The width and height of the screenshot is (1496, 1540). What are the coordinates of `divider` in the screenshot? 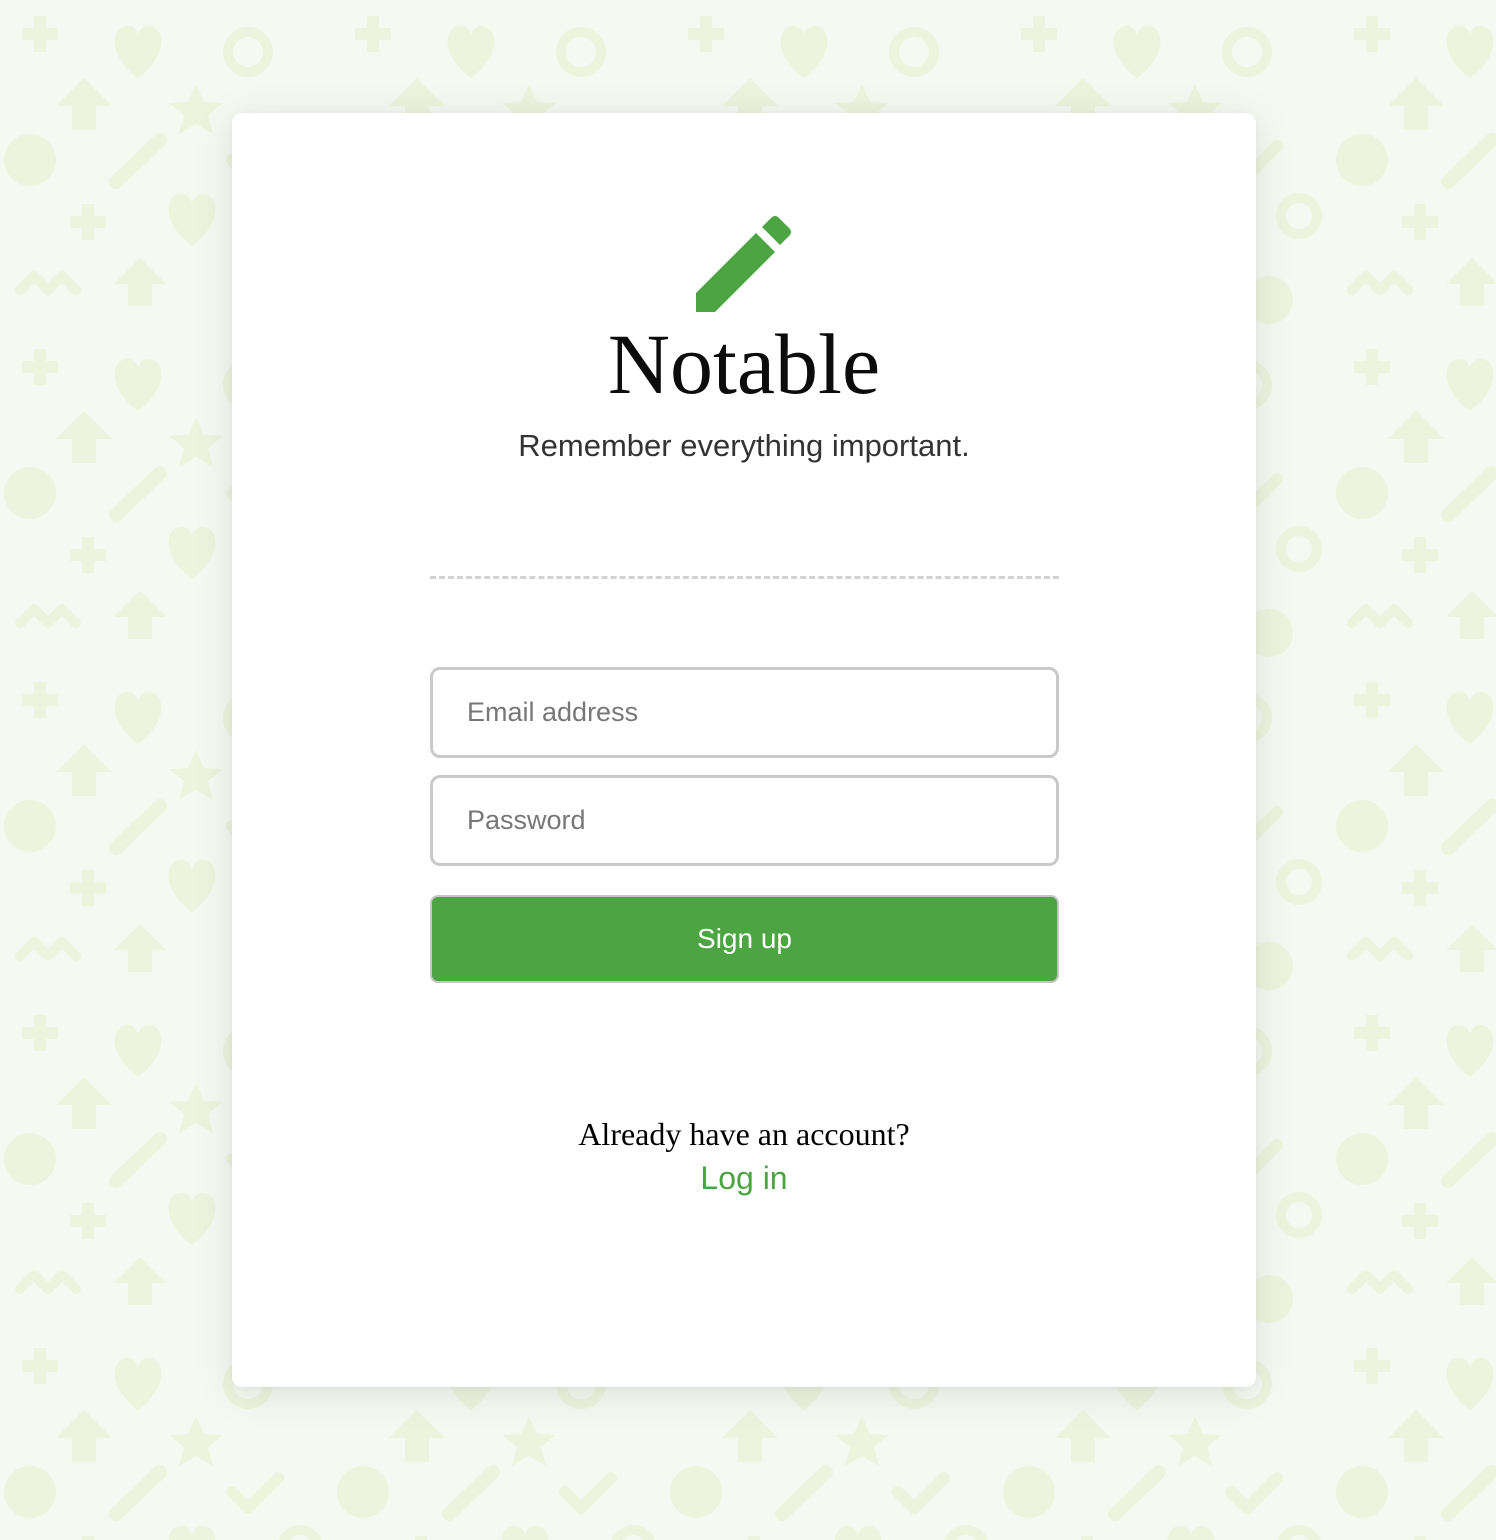 It's located at (744, 577).